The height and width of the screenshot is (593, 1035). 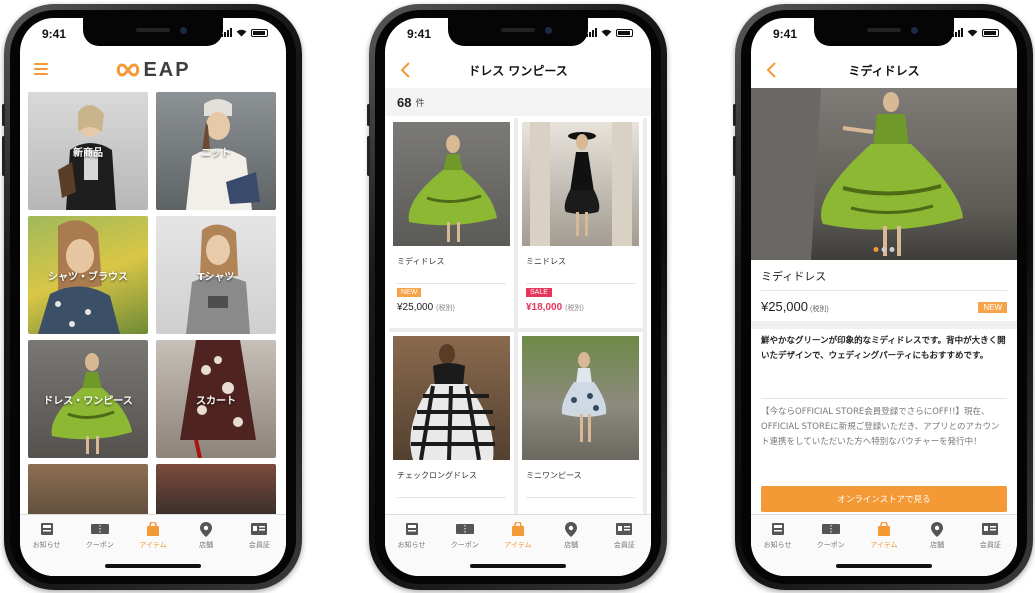 What do you see at coordinates (884, 499) in the screenshot?
I see `online-store-button: オンラインストアで見る` at bounding box center [884, 499].